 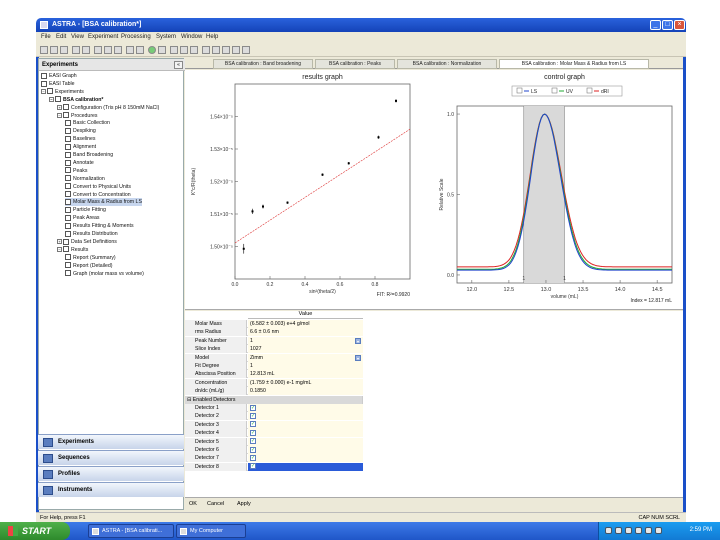 What do you see at coordinates (103, 37) in the screenshot?
I see `menu-experiment: Experiment` at bounding box center [103, 37].